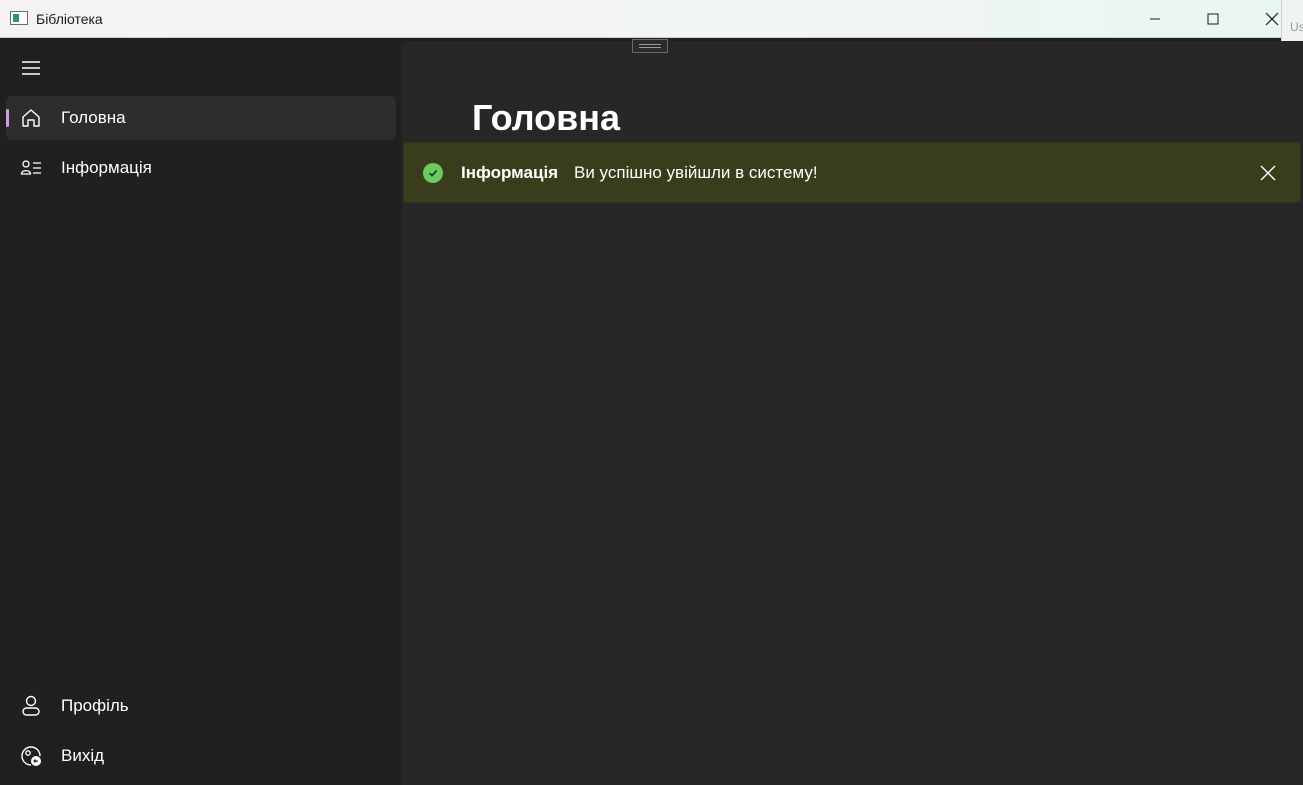 This screenshot has height=785, width=1303. What do you see at coordinates (201, 706) in the screenshot?
I see `nav-item-profile: Профіль` at bounding box center [201, 706].